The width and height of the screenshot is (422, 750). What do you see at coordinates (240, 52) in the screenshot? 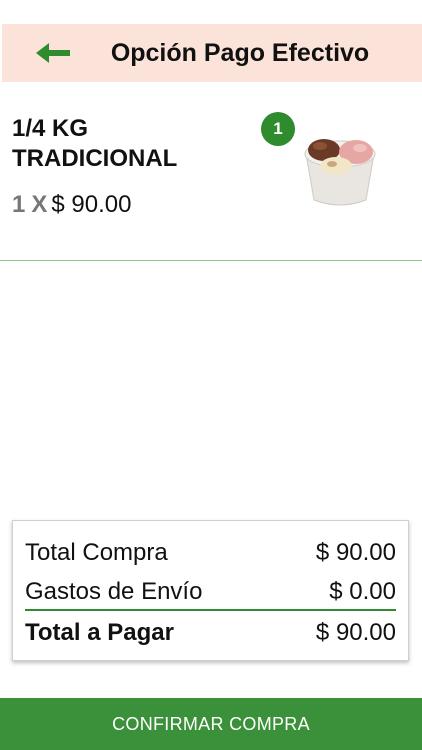
I see `page-title: Opción Pago Efectivo` at bounding box center [240, 52].